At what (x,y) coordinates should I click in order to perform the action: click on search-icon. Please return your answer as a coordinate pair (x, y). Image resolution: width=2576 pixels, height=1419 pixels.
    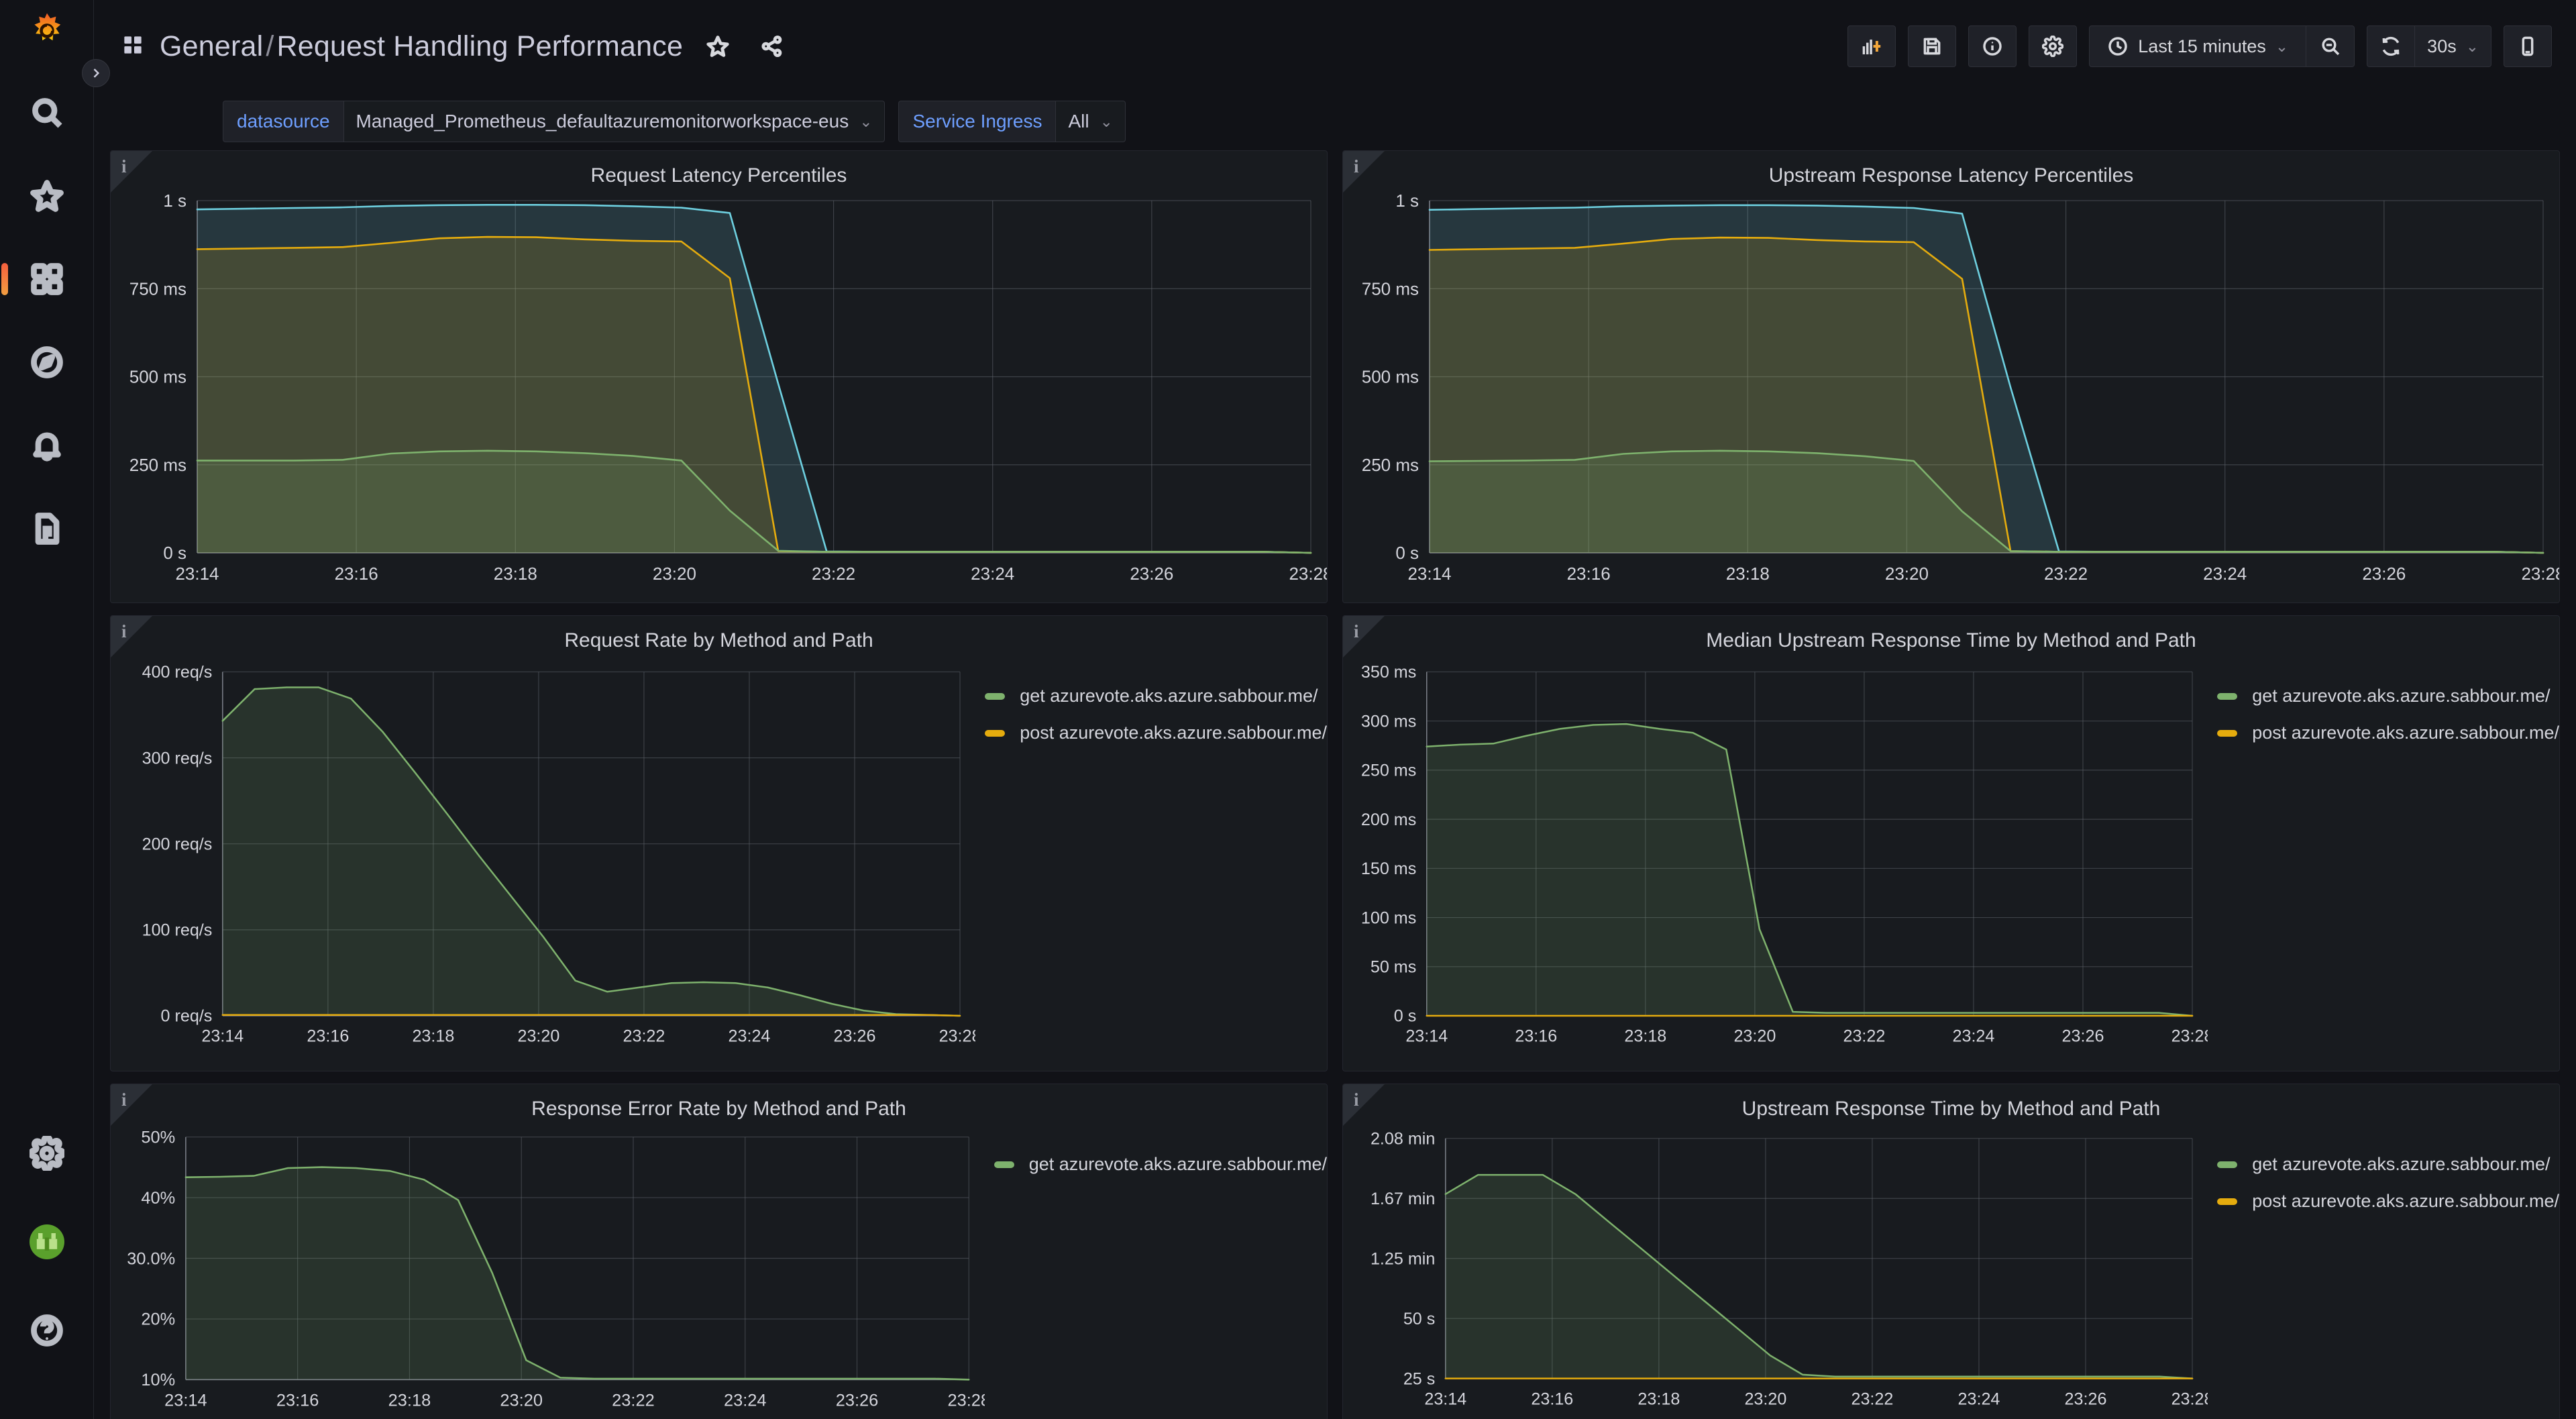
    Looking at the image, I should click on (47, 113).